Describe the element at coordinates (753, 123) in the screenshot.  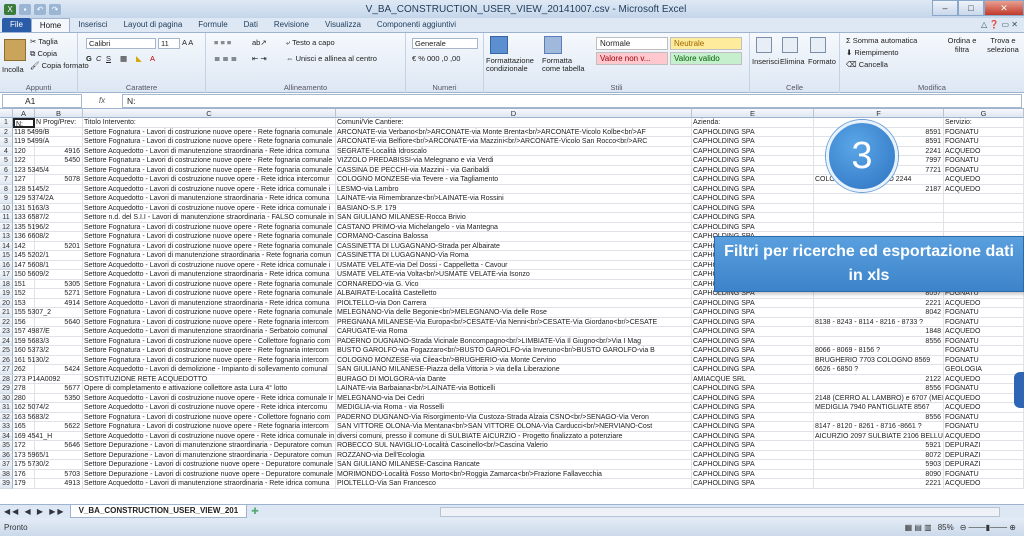
I see `cell-e: Azienda:` at that location.